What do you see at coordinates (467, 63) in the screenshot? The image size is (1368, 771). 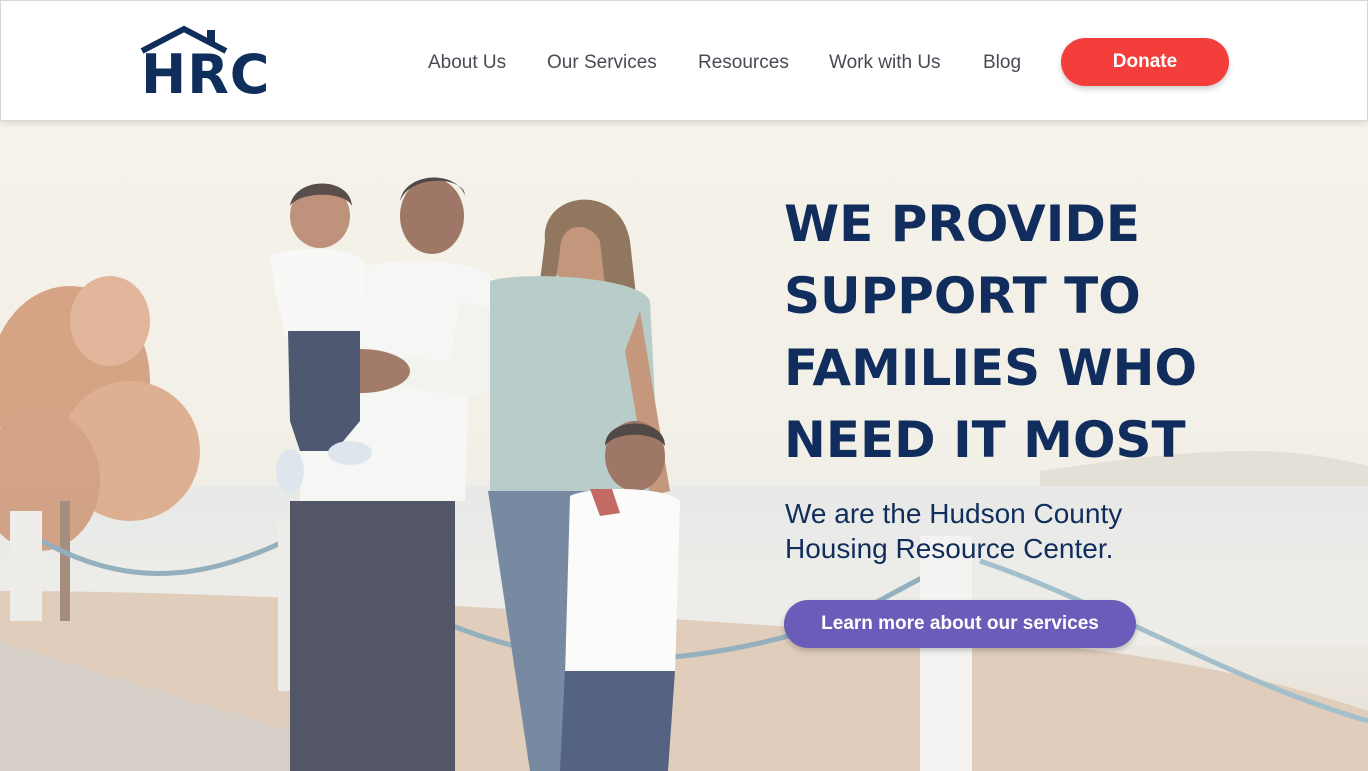 I see `nav-about-us: About Us` at bounding box center [467, 63].